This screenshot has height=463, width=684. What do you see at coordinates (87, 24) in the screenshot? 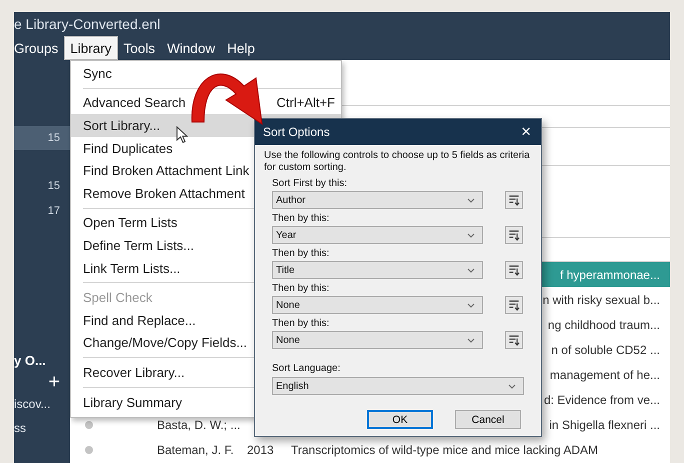
I see `window-title: e Library-Converted.enl` at bounding box center [87, 24].